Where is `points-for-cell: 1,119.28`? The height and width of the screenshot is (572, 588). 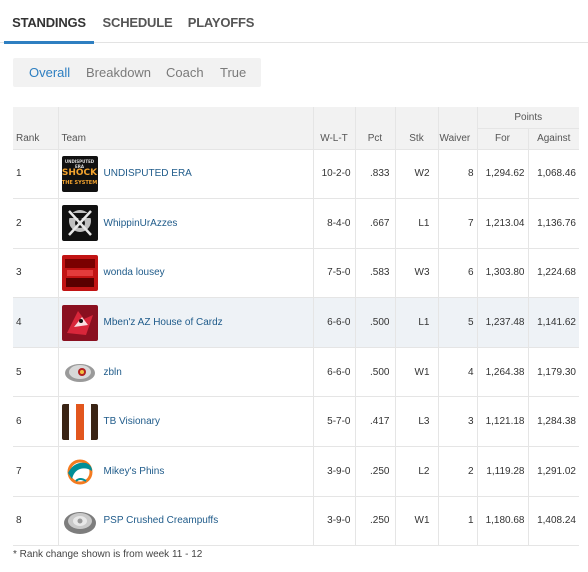 points-for-cell: 1,119.28 is located at coordinates (502, 471).